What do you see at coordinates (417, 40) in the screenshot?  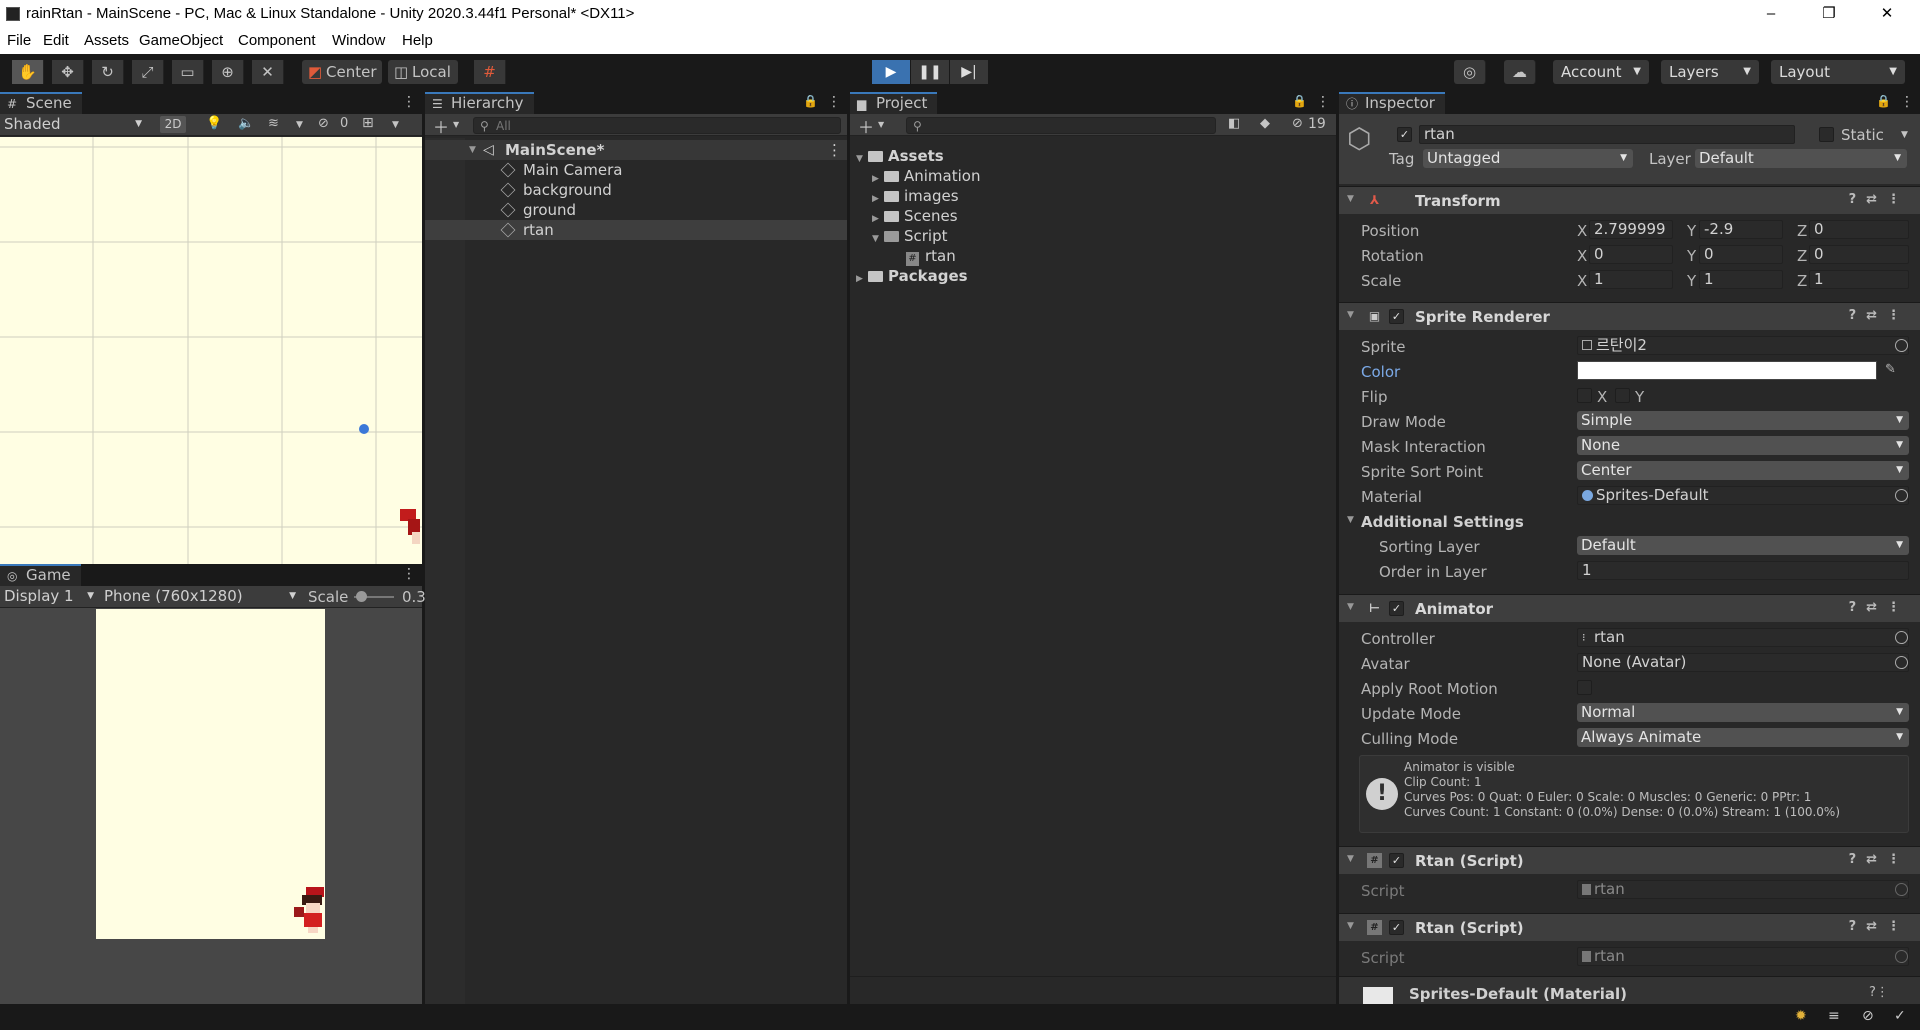 I see `menu-help: Help` at bounding box center [417, 40].